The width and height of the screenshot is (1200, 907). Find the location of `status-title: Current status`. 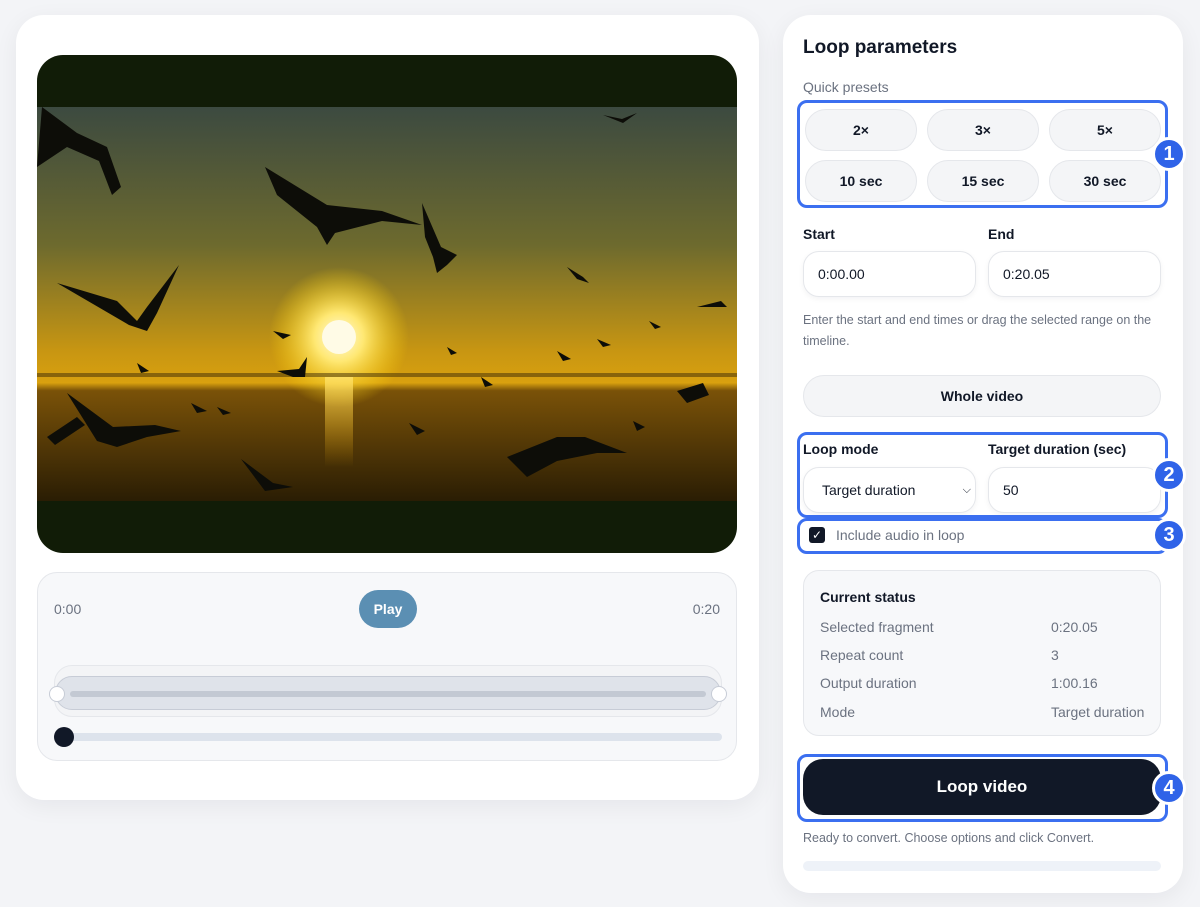

status-title: Current status is located at coordinates (868, 597).